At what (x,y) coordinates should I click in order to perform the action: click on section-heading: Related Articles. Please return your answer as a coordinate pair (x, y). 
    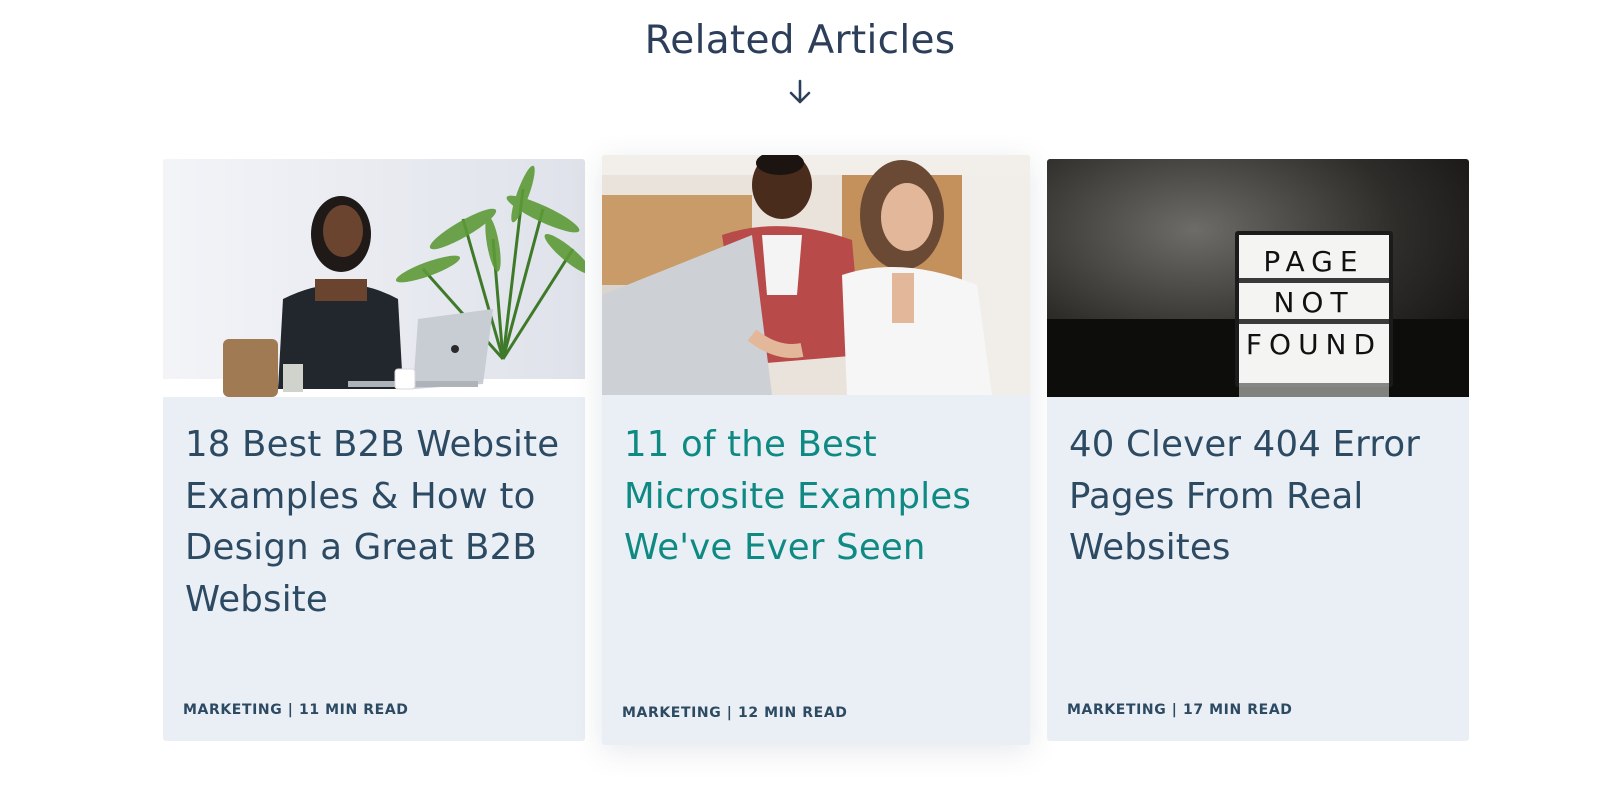
    Looking at the image, I should click on (800, 40).